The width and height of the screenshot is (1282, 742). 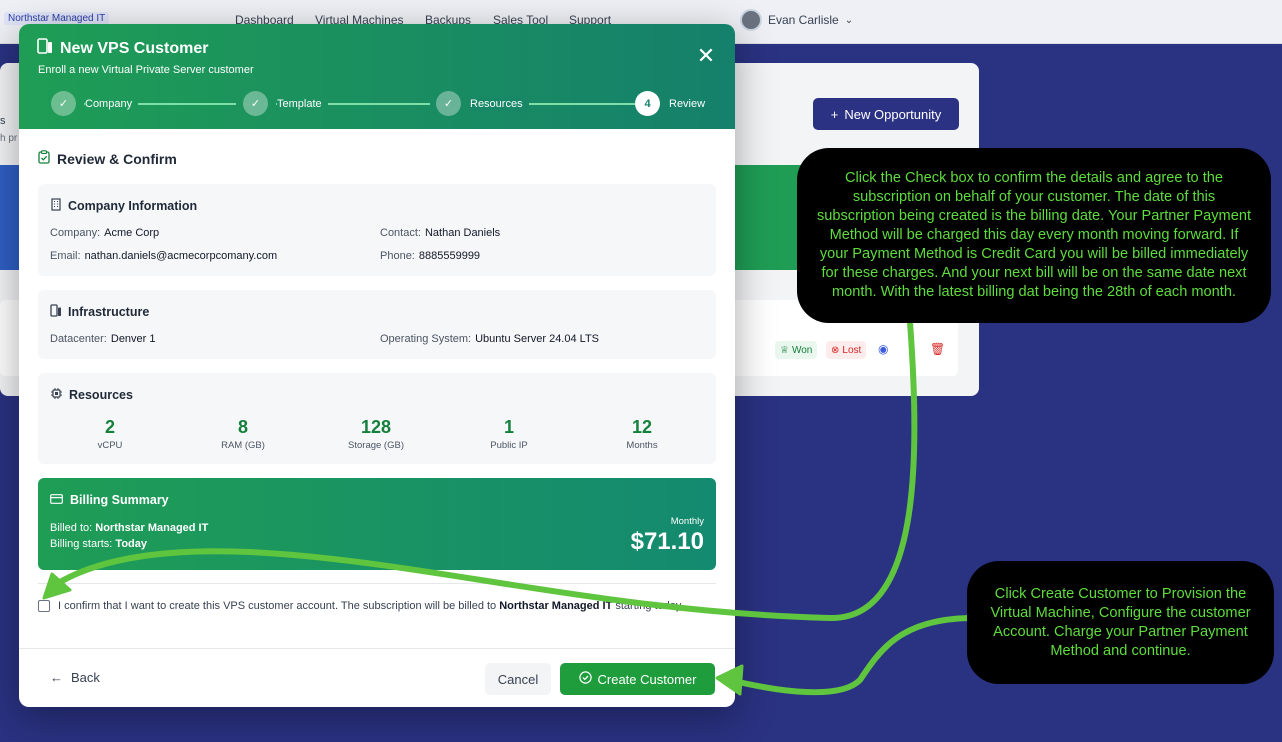 What do you see at coordinates (642, 427) in the screenshot?
I see `resource-value: 12` at bounding box center [642, 427].